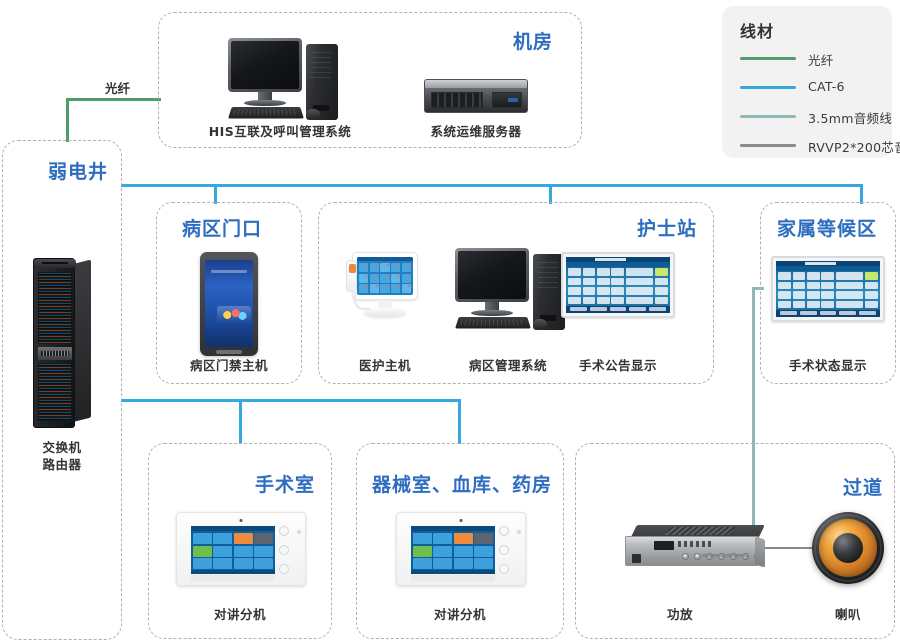 This screenshot has height=644, width=900. I want to click on caption-nurse-aio: 医护主机, so click(384, 365).